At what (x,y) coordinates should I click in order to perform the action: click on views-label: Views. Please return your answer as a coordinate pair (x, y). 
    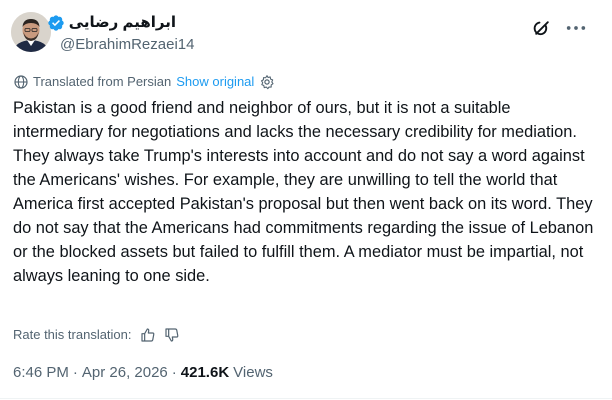
    Looking at the image, I should click on (253, 372).